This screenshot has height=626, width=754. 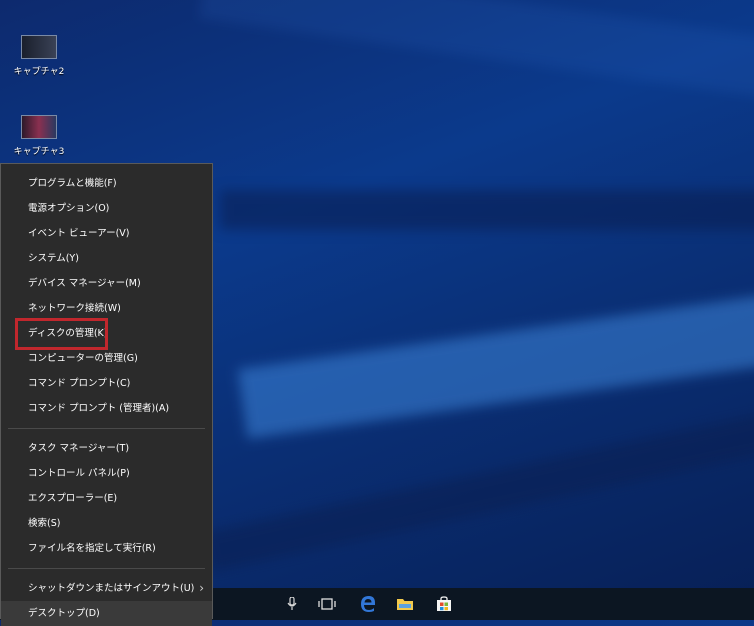 I want to click on menu-item-file-explorer: エクスプローラー(E), so click(x=106, y=498).